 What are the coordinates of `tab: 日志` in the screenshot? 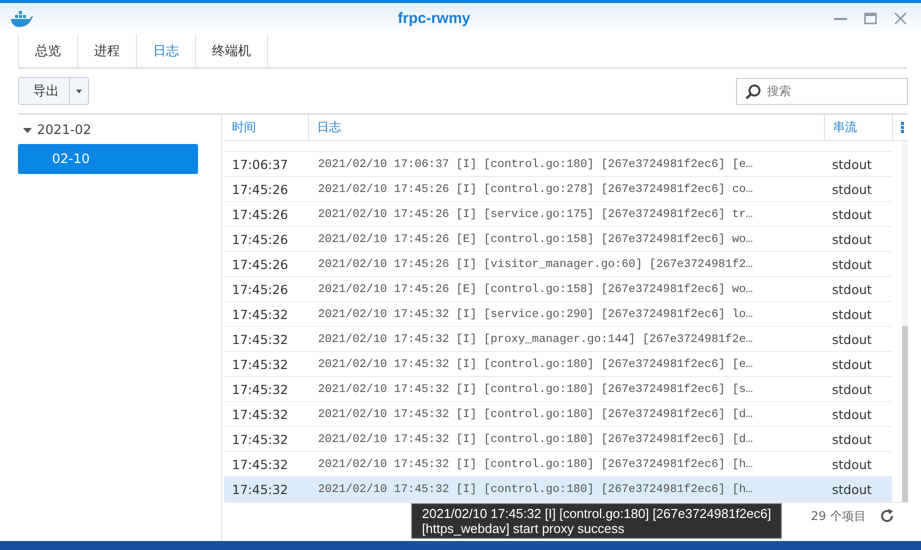 It's located at (165, 50).